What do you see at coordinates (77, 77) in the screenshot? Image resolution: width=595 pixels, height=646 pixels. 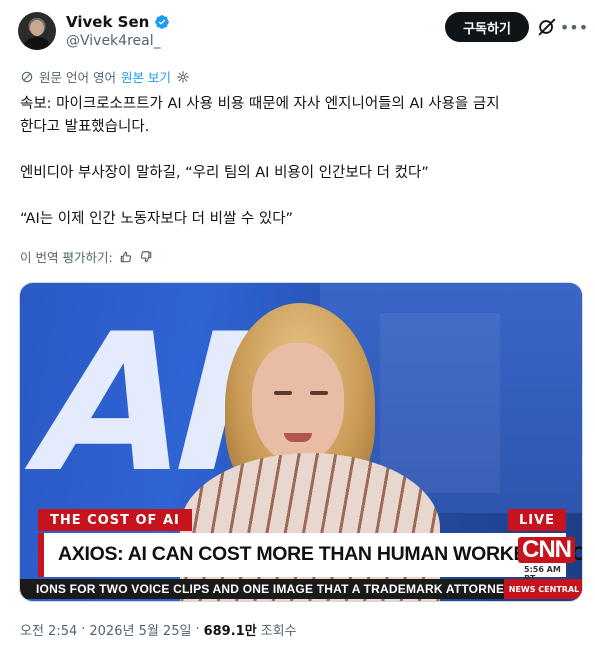 I see `translation-language-label: 원문 언어 영어` at bounding box center [77, 77].